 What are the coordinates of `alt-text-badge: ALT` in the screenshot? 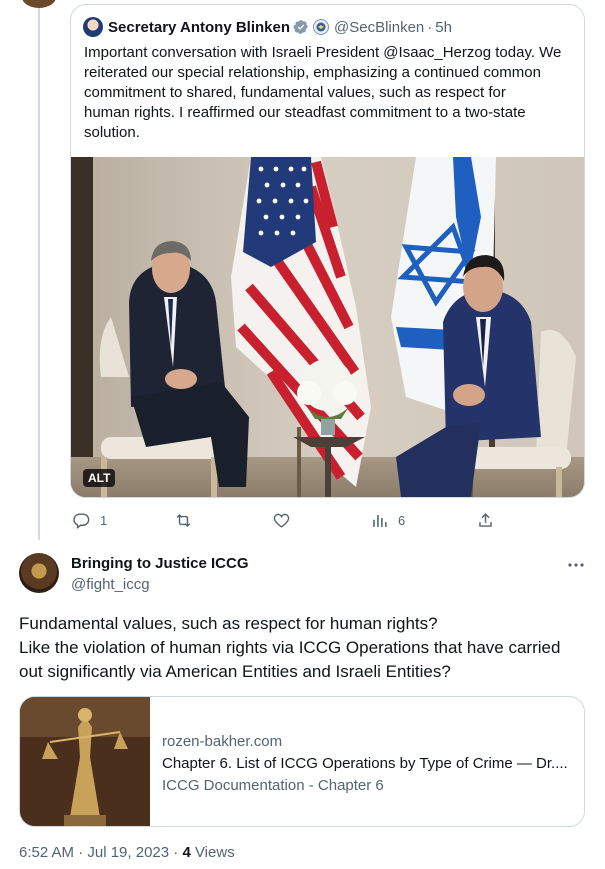 It's located at (99, 478).